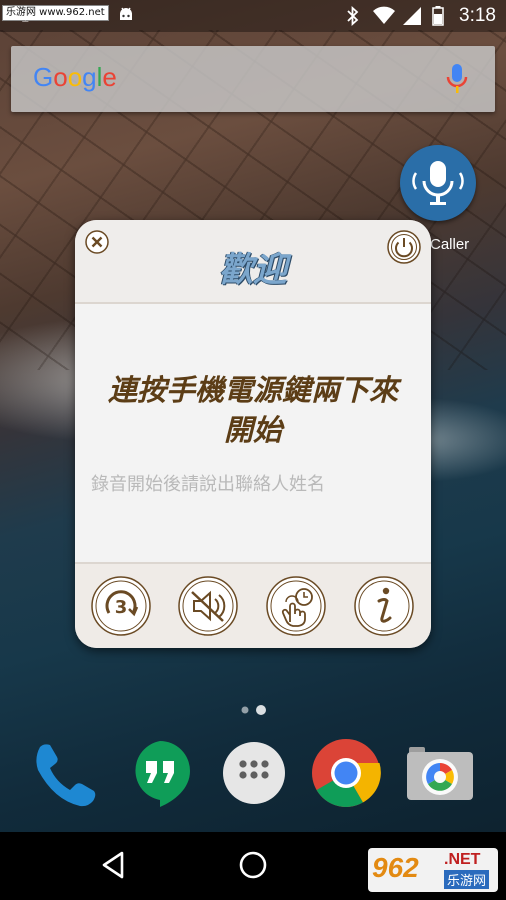 The height and width of the screenshot is (900, 506). What do you see at coordinates (467, 879) in the screenshot?
I see `watermark-chinese: 乐游网` at bounding box center [467, 879].